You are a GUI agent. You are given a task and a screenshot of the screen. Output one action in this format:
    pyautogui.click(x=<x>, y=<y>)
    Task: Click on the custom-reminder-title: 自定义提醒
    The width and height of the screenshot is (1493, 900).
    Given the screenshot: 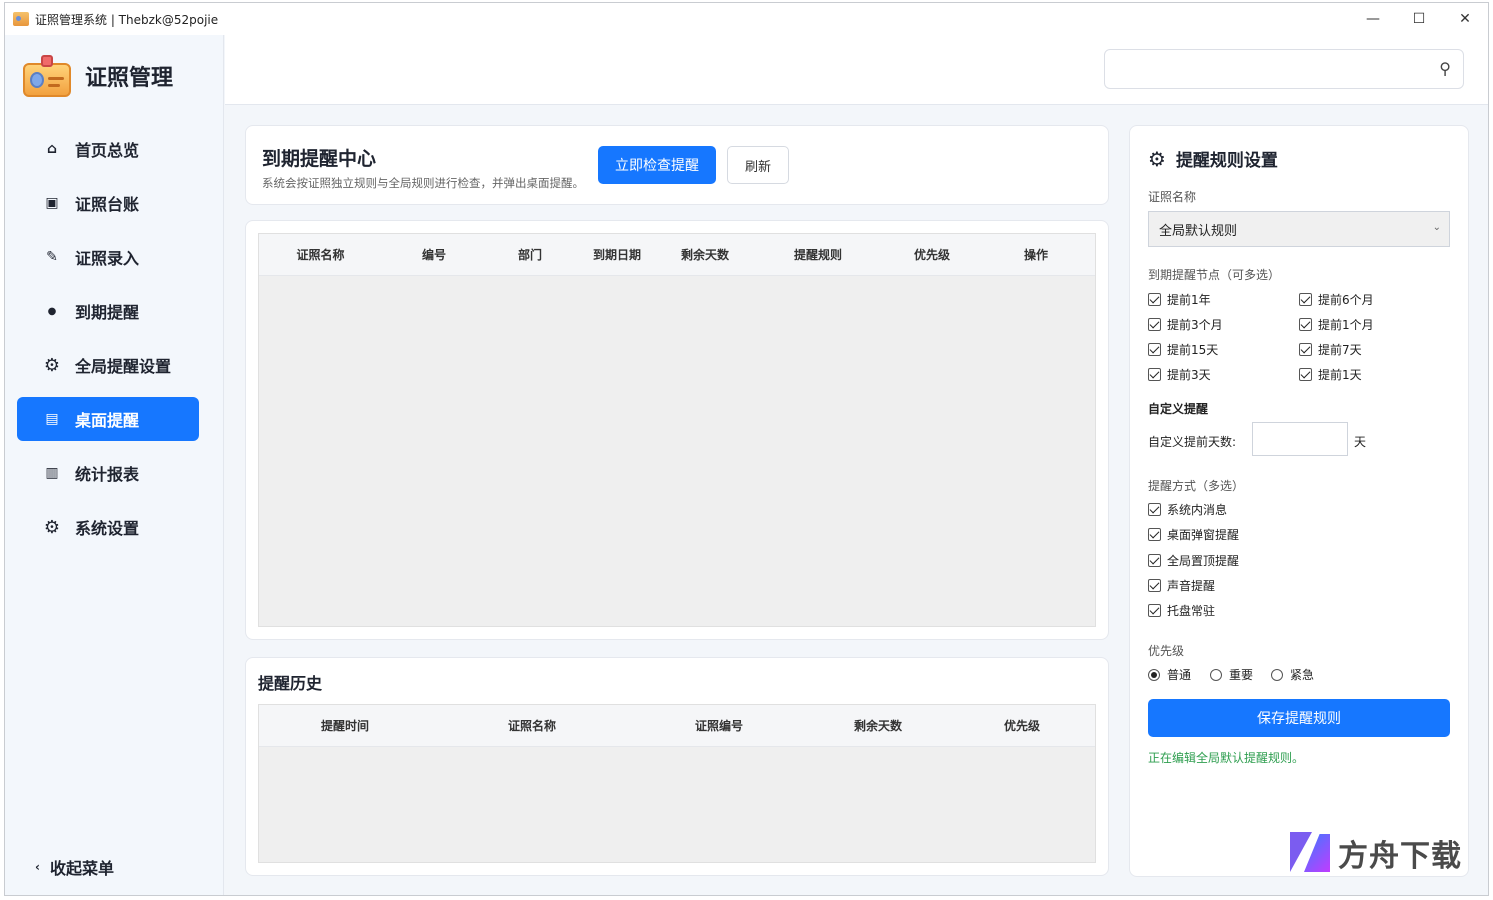 What is the action you would take?
    pyautogui.click(x=1178, y=409)
    